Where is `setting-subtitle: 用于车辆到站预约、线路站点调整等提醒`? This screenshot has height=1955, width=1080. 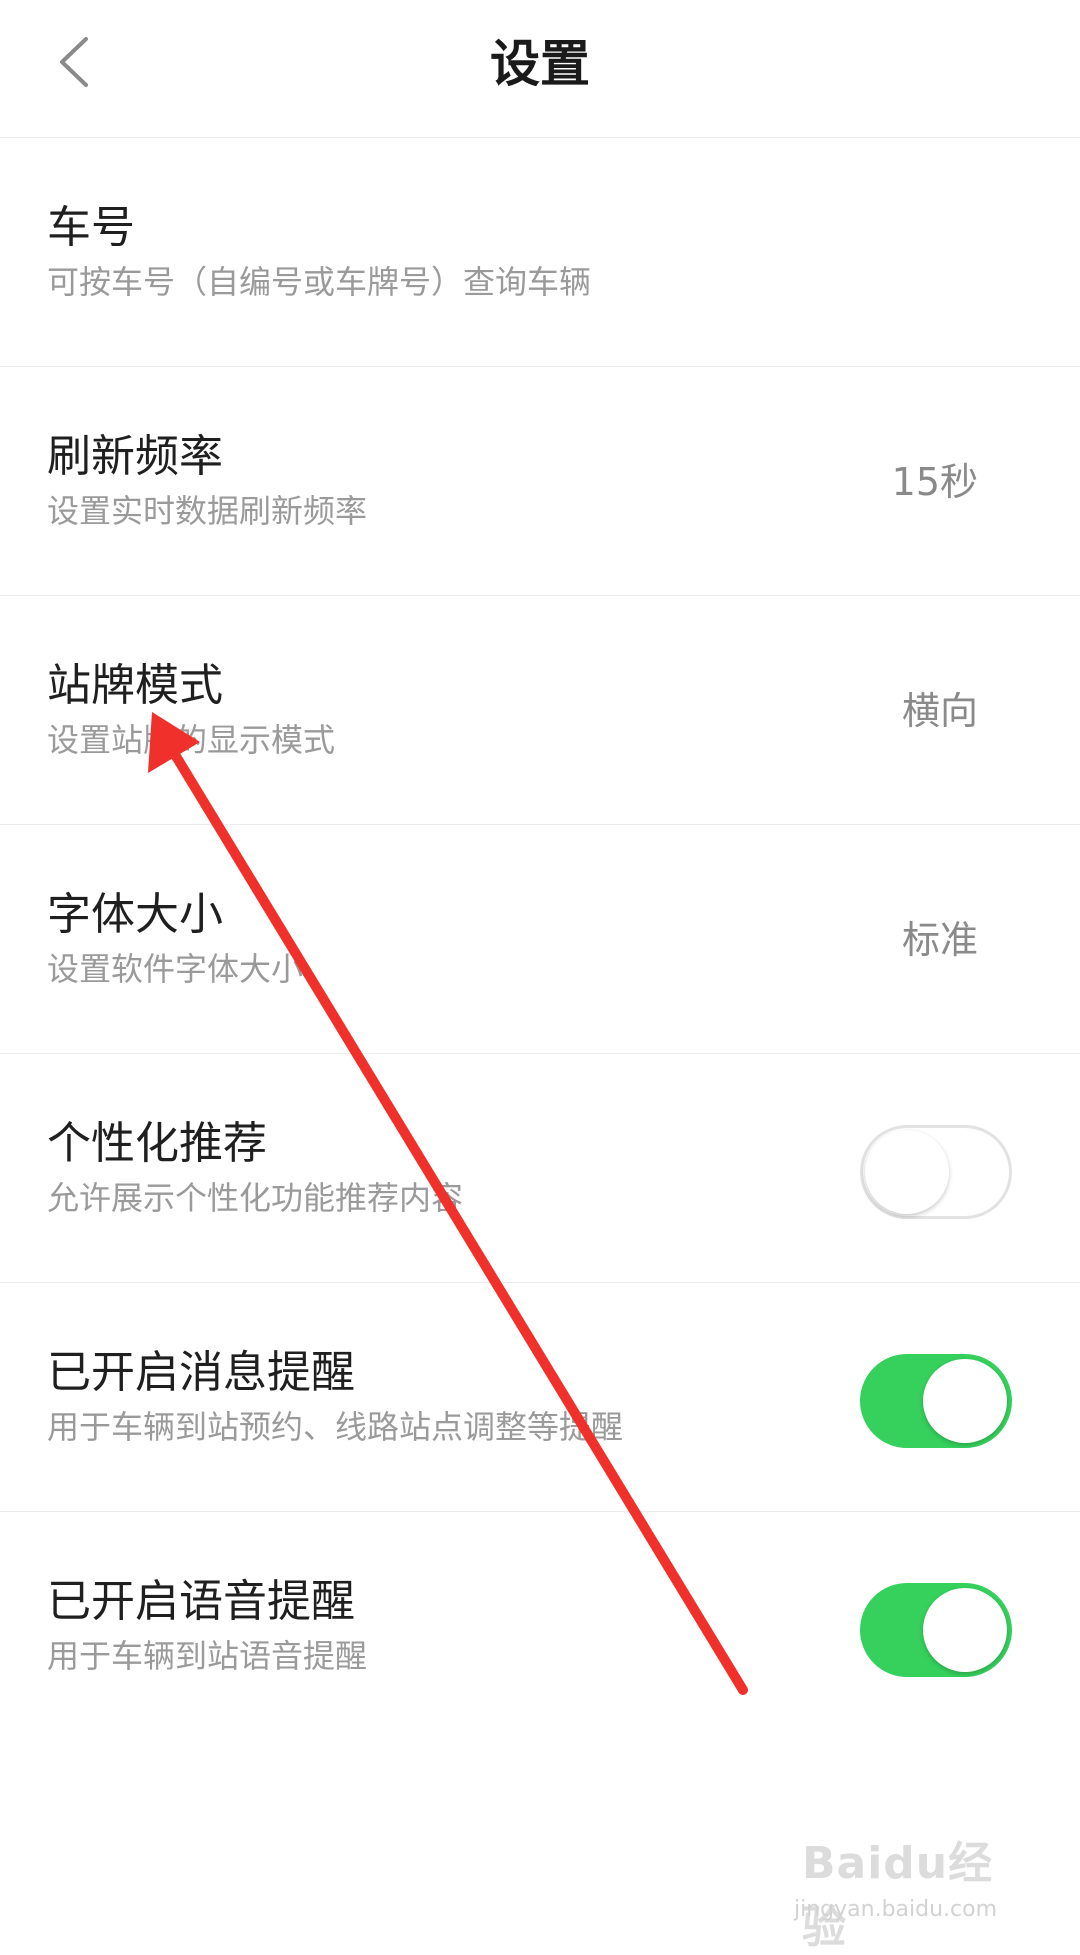
setting-subtitle: 用于车辆到站预约、线路站点调整等提醒 is located at coordinates (335, 1427).